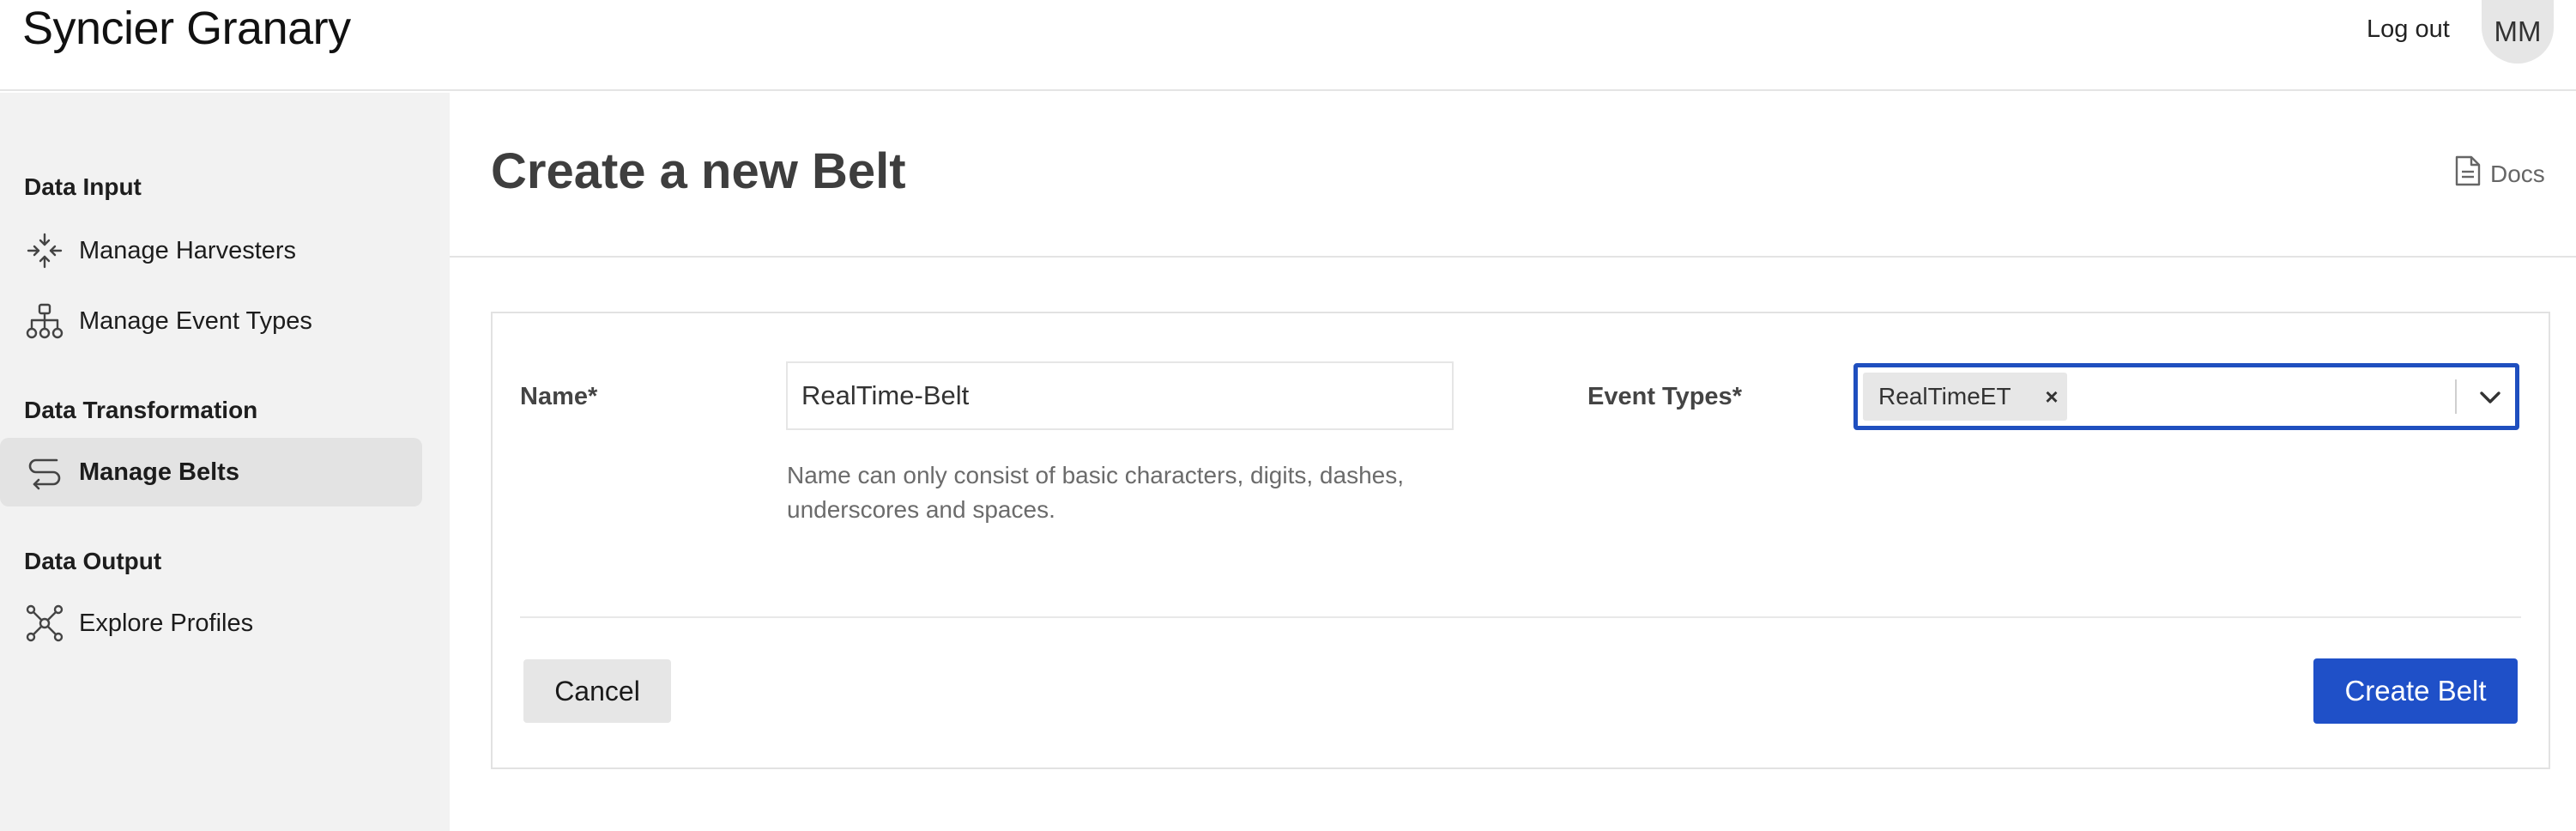 The height and width of the screenshot is (831, 2576). I want to click on cancel-button: Cancel, so click(597, 691).